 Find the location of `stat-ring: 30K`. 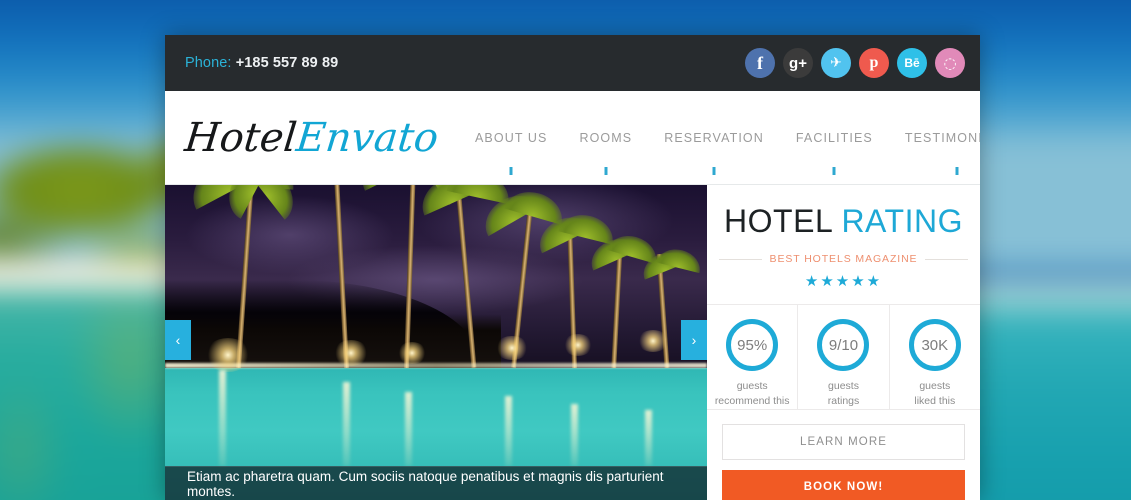

stat-ring: 30K is located at coordinates (934, 345).